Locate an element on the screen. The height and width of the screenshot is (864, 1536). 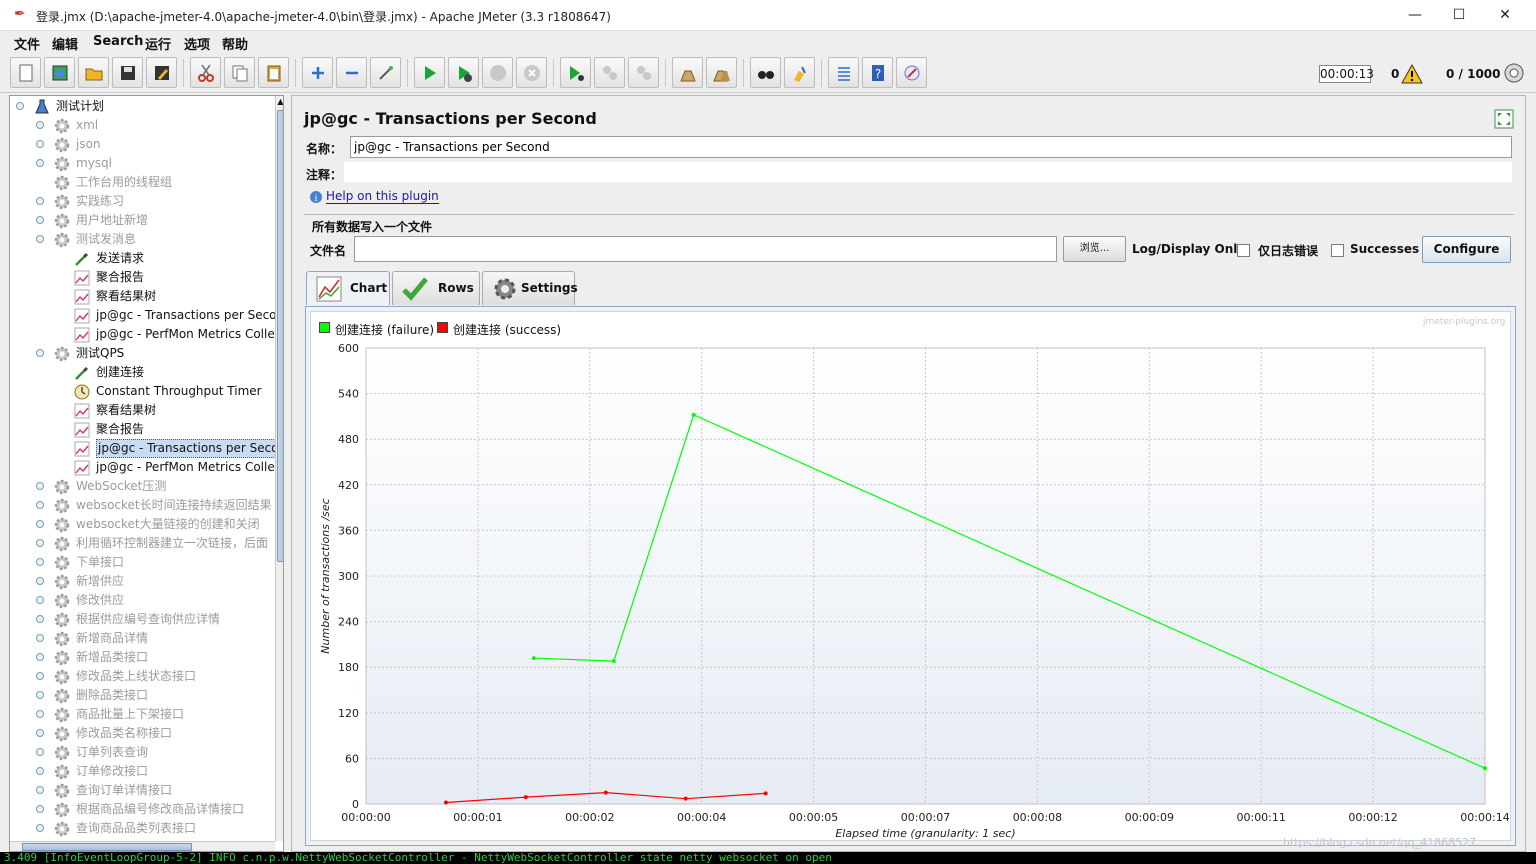
new-button is located at coordinates (25, 72).